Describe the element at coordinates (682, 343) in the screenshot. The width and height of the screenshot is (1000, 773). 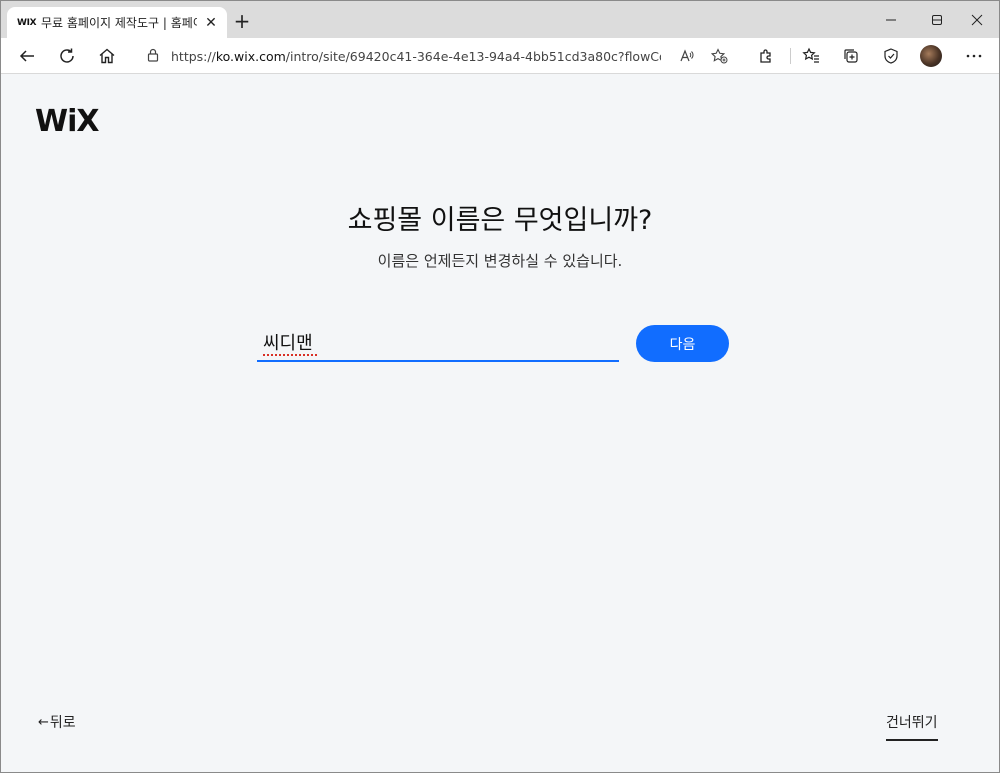
I see `next-button: 다음` at that location.